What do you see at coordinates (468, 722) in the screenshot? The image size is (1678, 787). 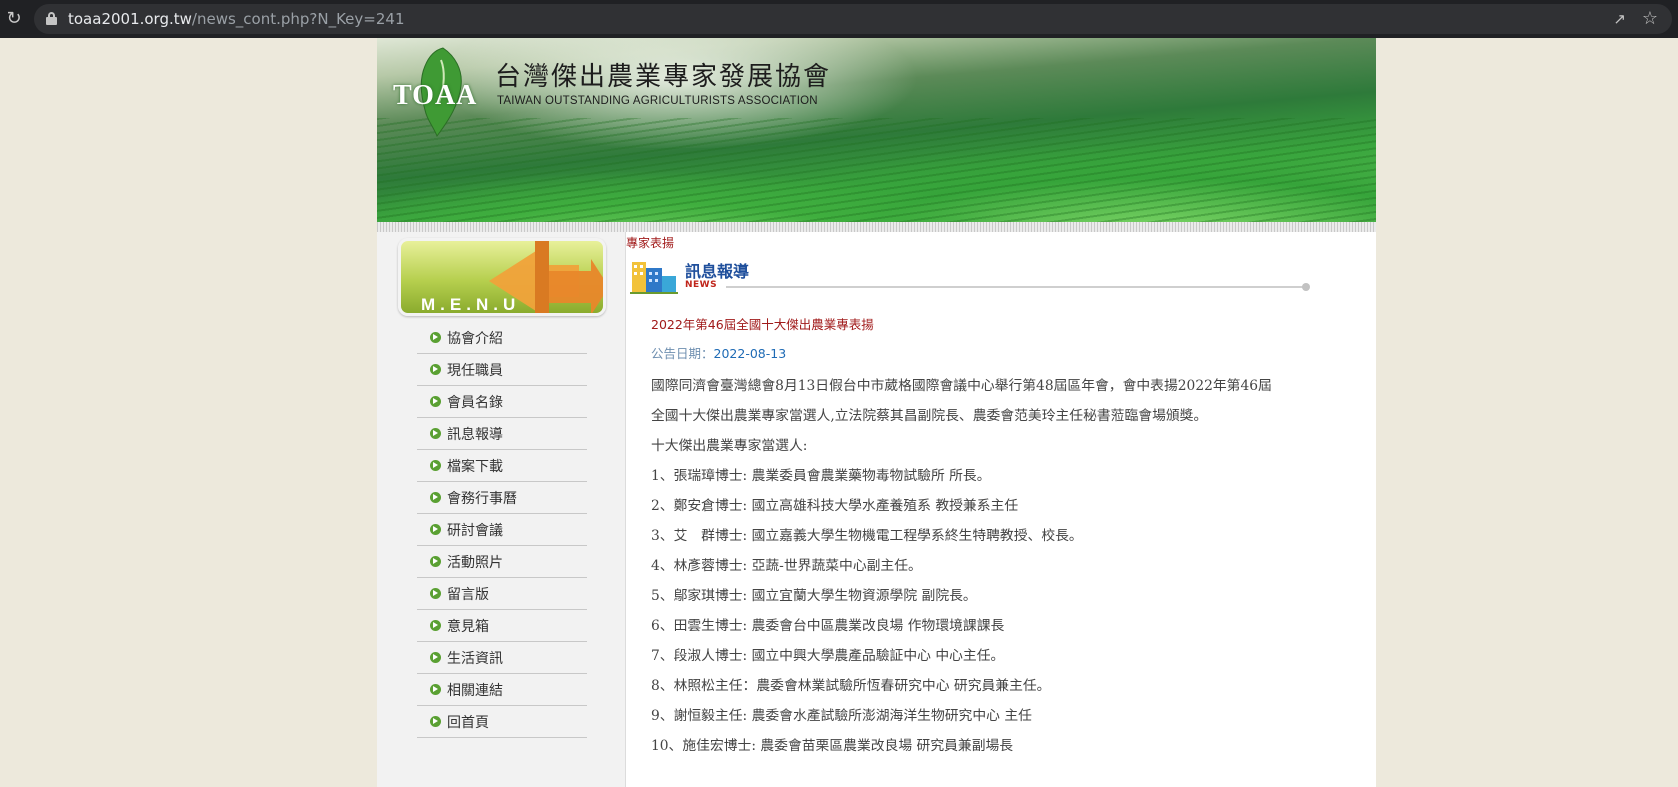 I see `sidebar-item-label: 回首頁` at bounding box center [468, 722].